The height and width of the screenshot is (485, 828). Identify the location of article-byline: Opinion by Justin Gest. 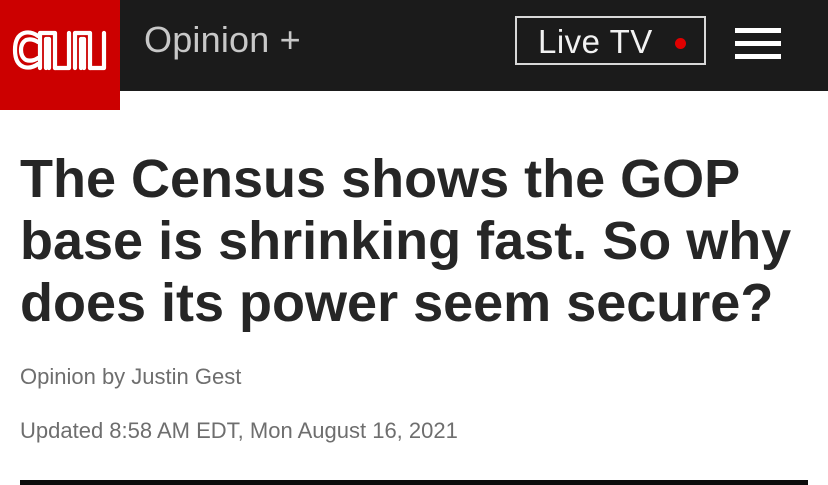
(131, 376).